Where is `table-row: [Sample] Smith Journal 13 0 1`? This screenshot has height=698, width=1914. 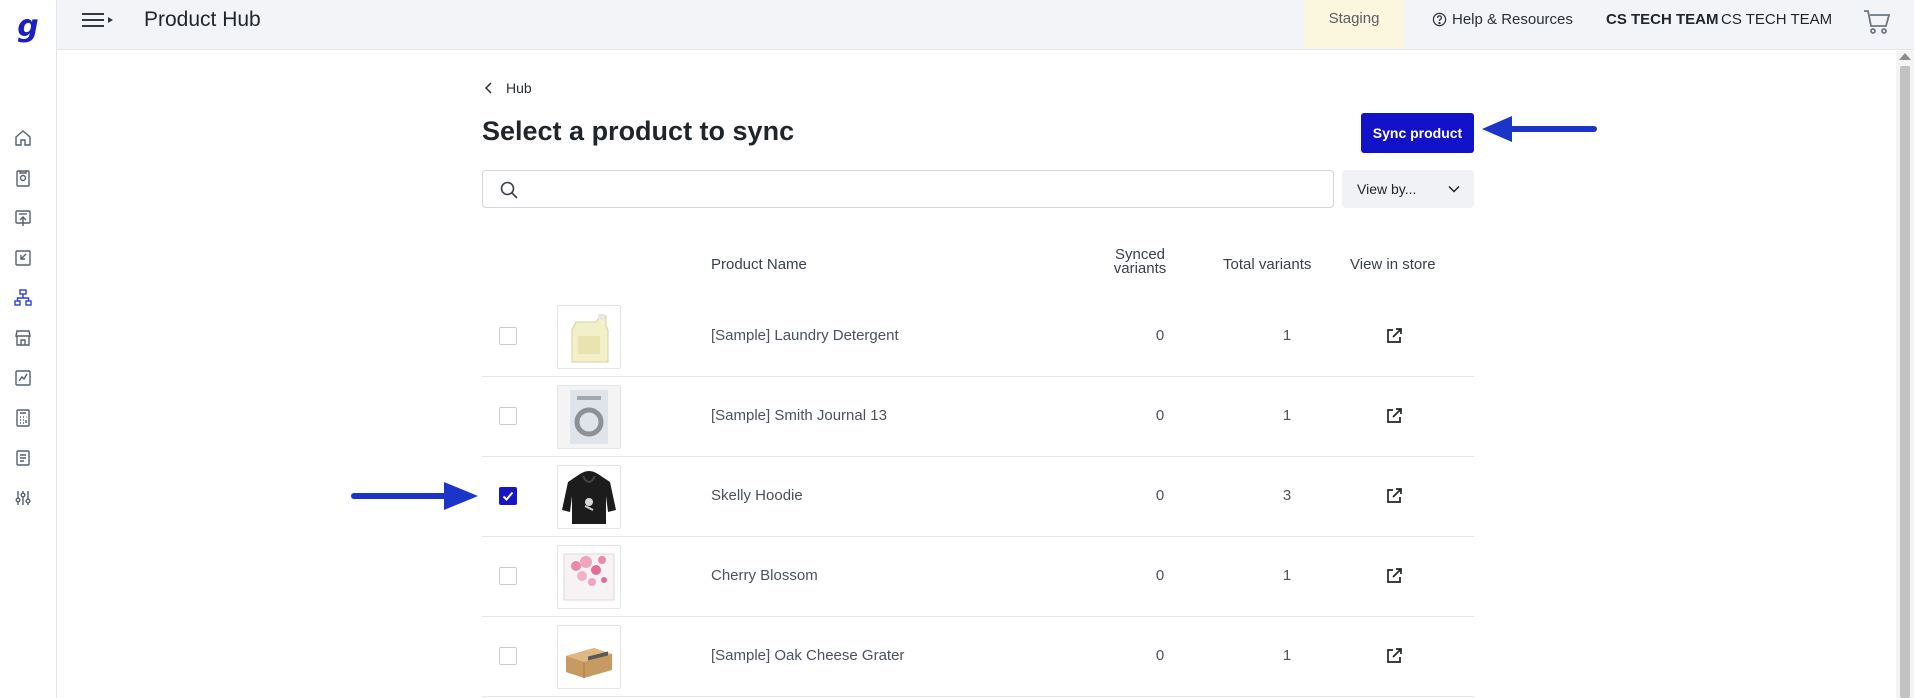
table-row: [Sample] Smith Journal 13 0 1 is located at coordinates (978, 417).